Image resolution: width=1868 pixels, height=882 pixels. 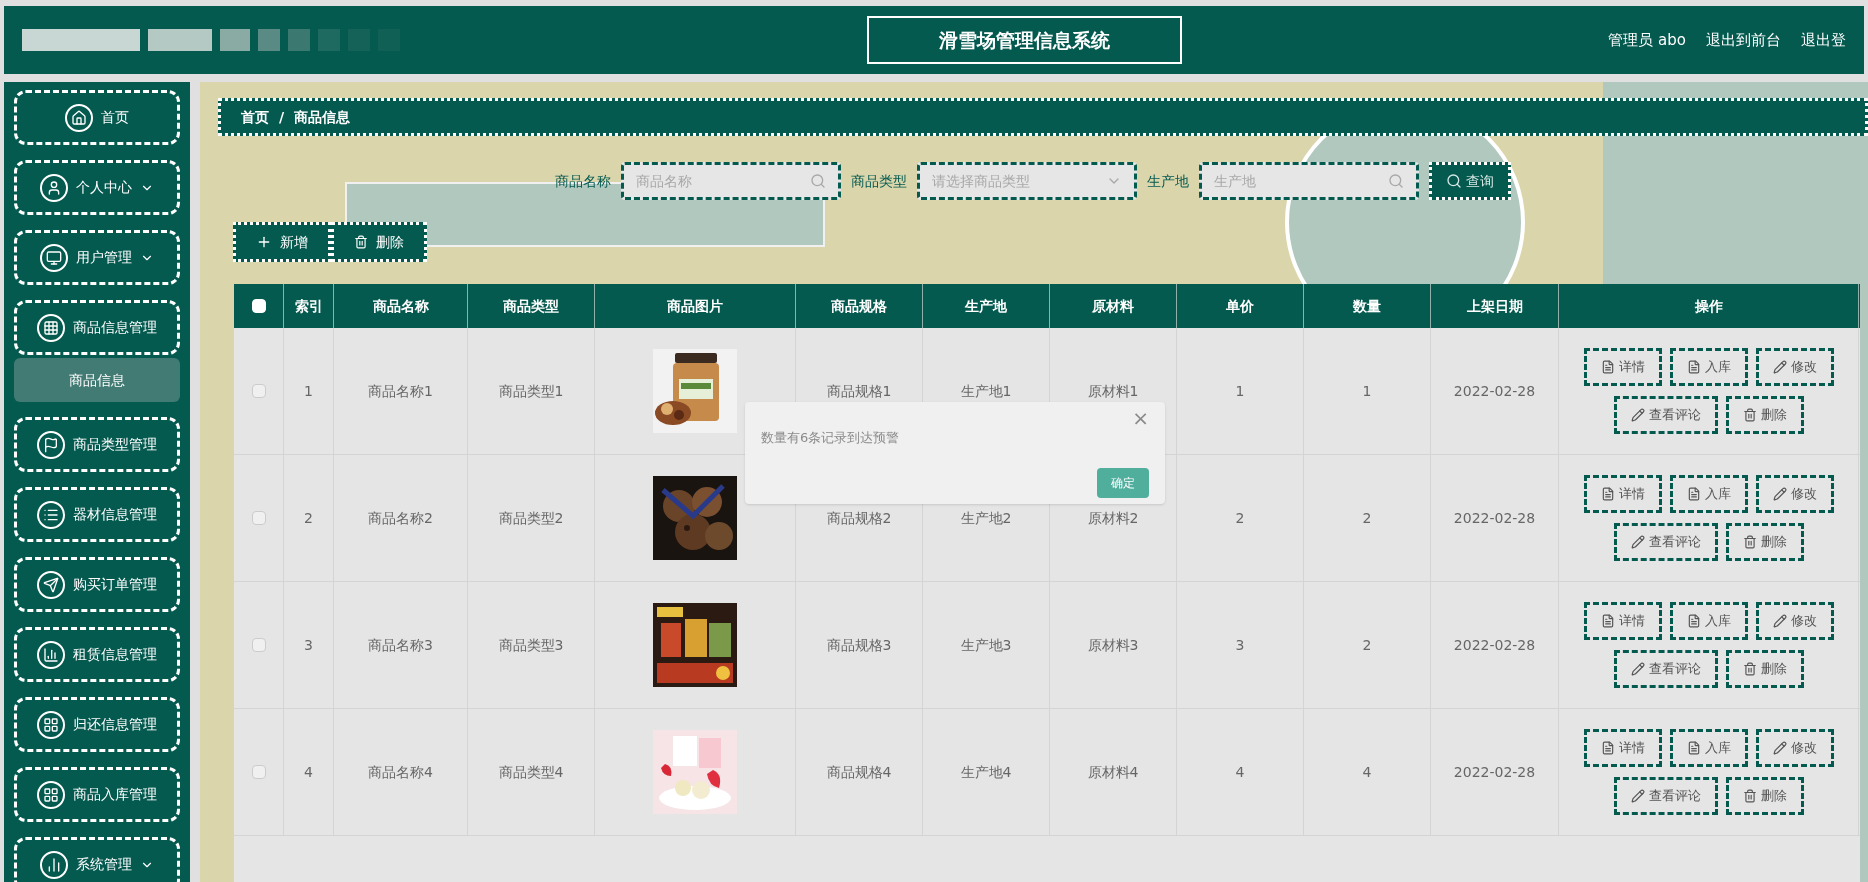 What do you see at coordinates (97, 724) in the screenshot?
I see `menu-item: 归还信息管理` at bounding box center [97, 724].